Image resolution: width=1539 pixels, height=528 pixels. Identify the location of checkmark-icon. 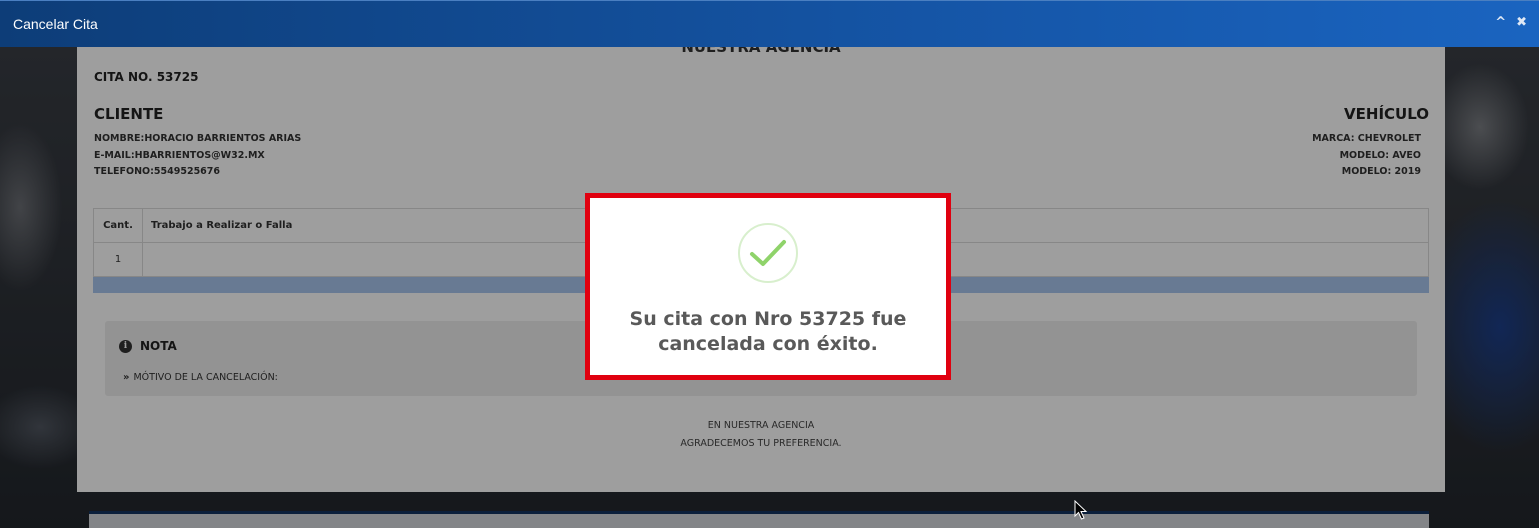
(768, 253).